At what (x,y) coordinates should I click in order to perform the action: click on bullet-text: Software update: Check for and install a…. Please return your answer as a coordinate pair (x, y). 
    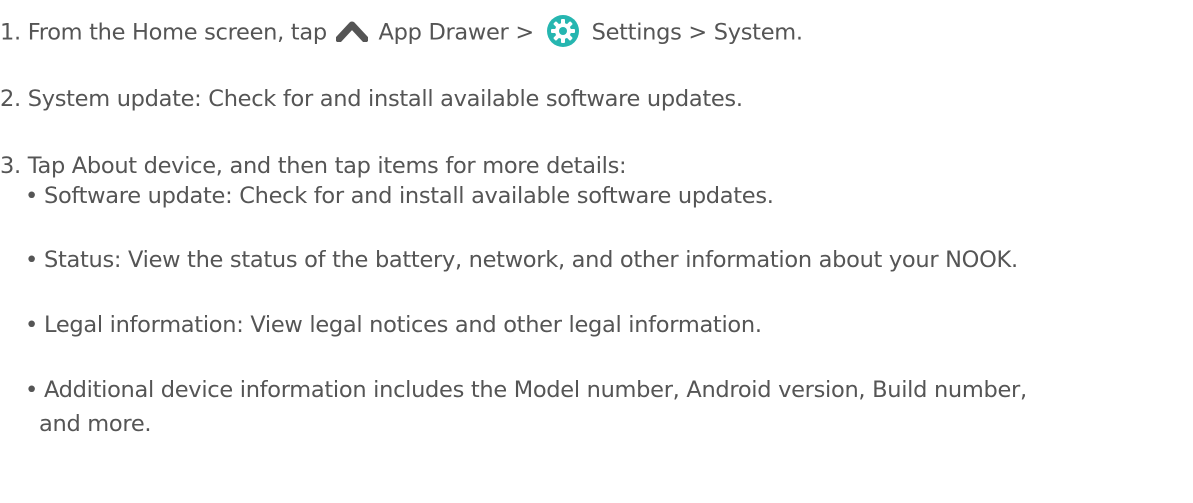
    Looking at the image, I should click on (408, 196).